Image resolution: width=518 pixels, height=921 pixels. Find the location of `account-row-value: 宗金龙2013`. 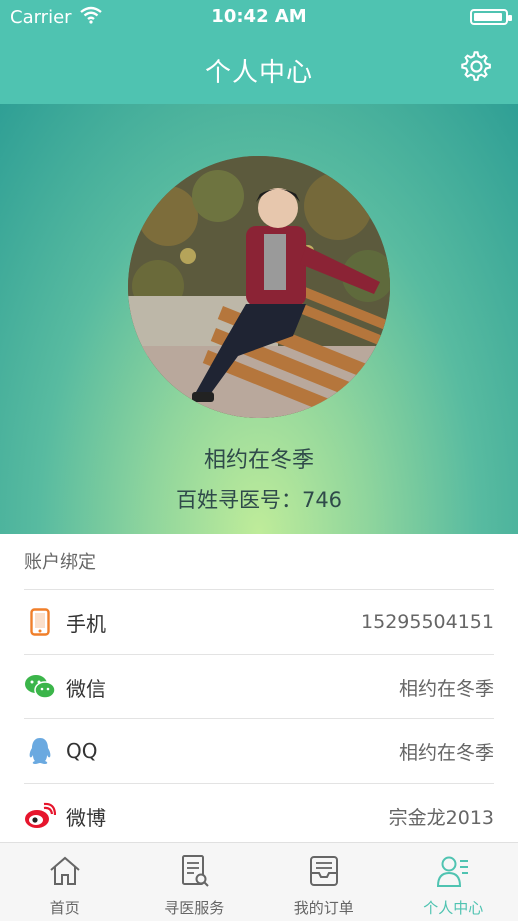

account-row-value: 宗金龙2013 is located at coordinates (441, 816).